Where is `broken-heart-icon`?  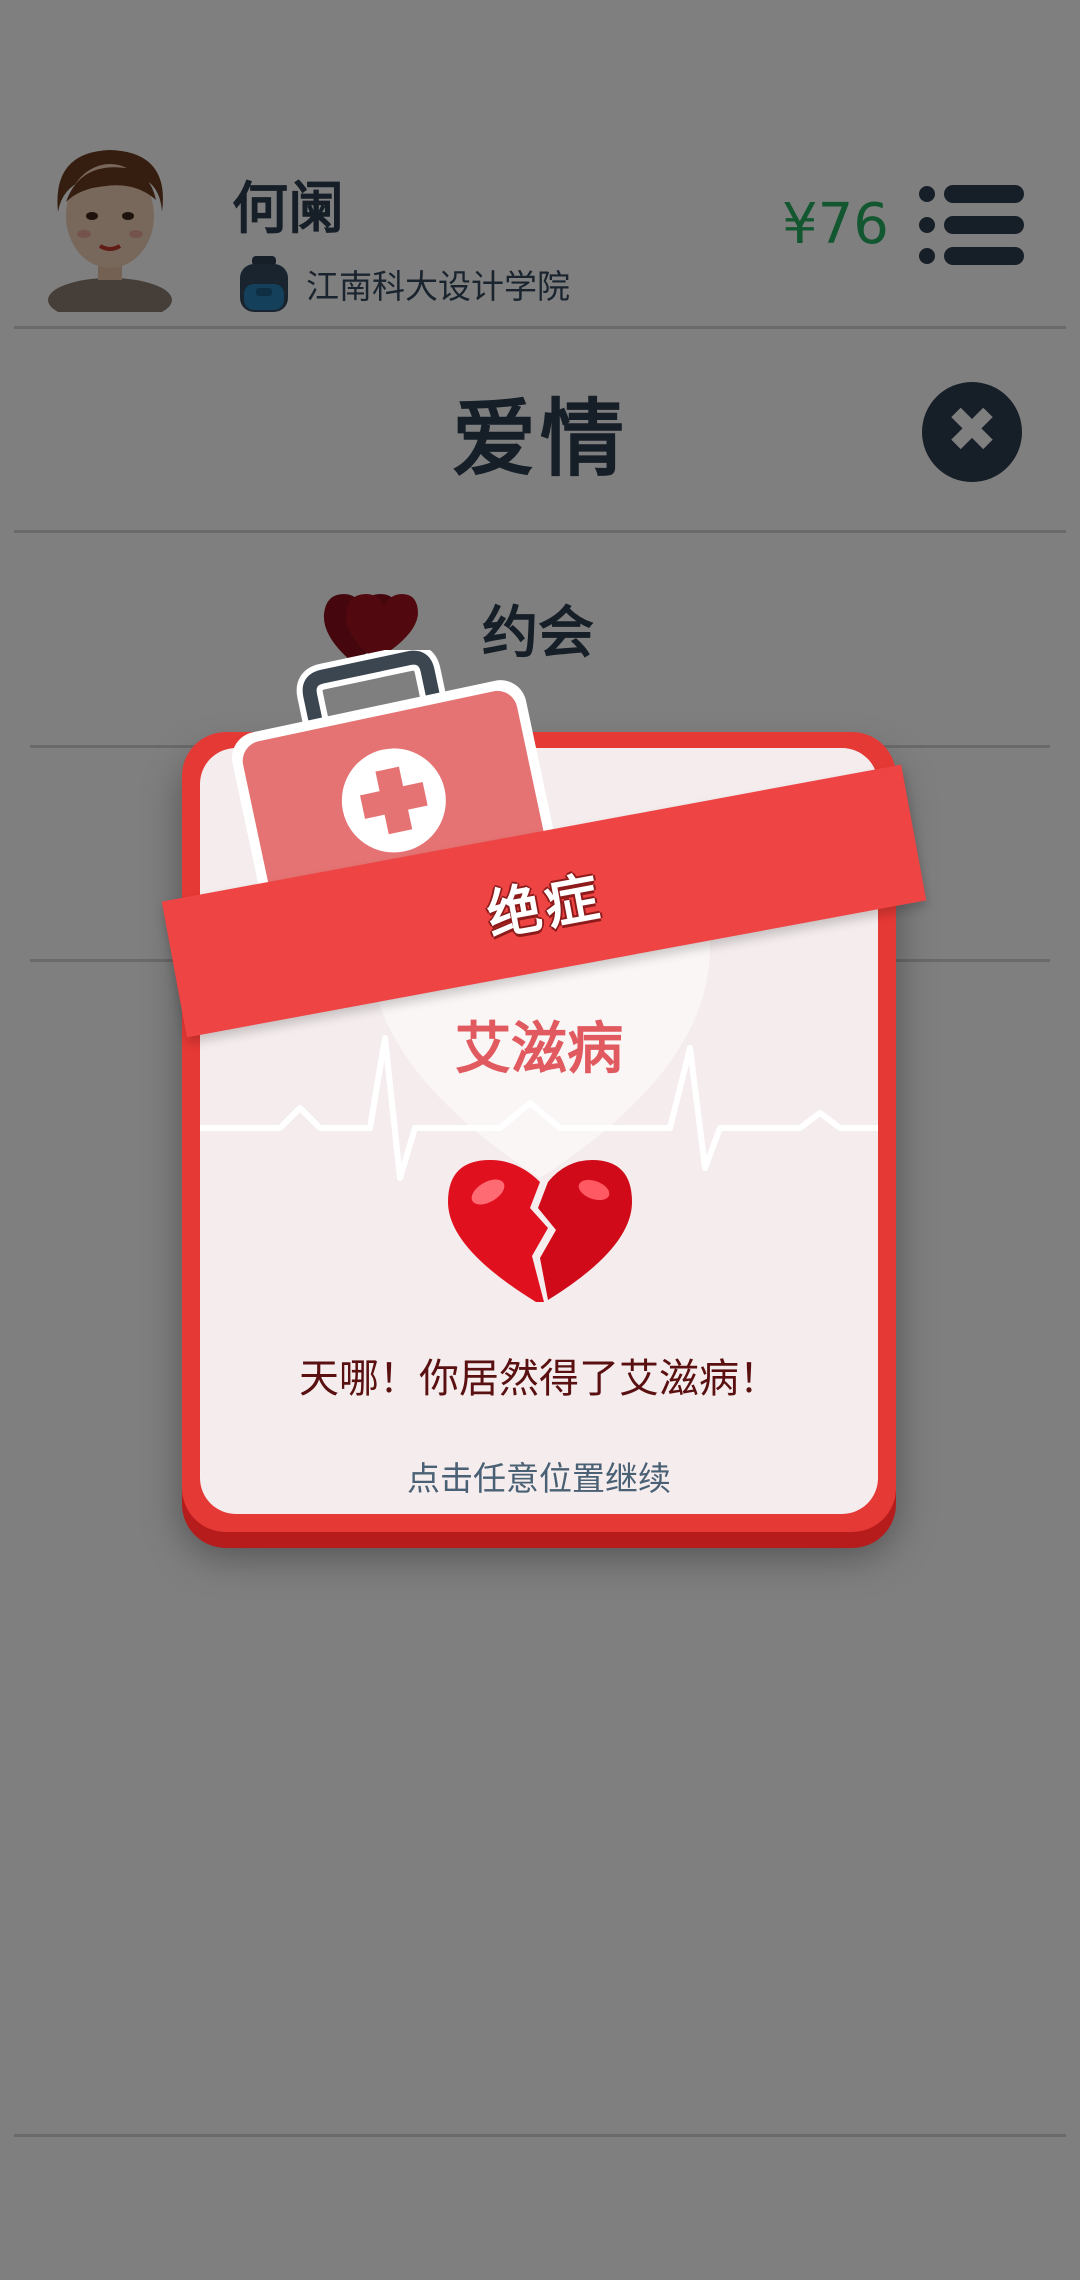 broken-heart-icon is located at coordinates (540, 1231).